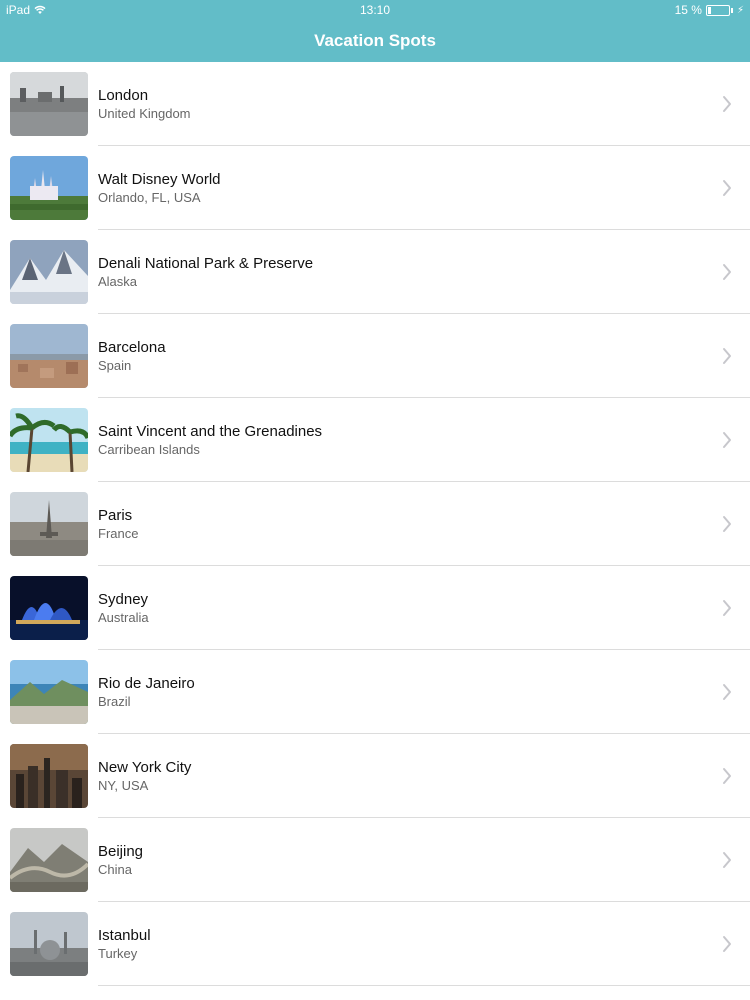 The image size is (750, 1000). What do you see at coordinates (49, 860) in the screenshot?
I see `beijing-thumbnail` at bounding box center [49, 860].